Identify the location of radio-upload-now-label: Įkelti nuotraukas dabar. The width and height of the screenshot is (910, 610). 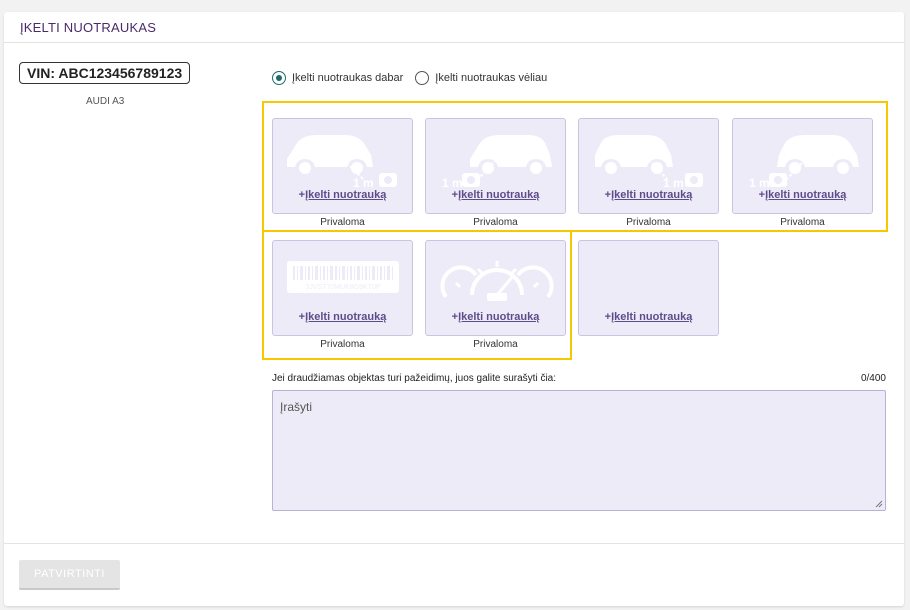
(347, 78).